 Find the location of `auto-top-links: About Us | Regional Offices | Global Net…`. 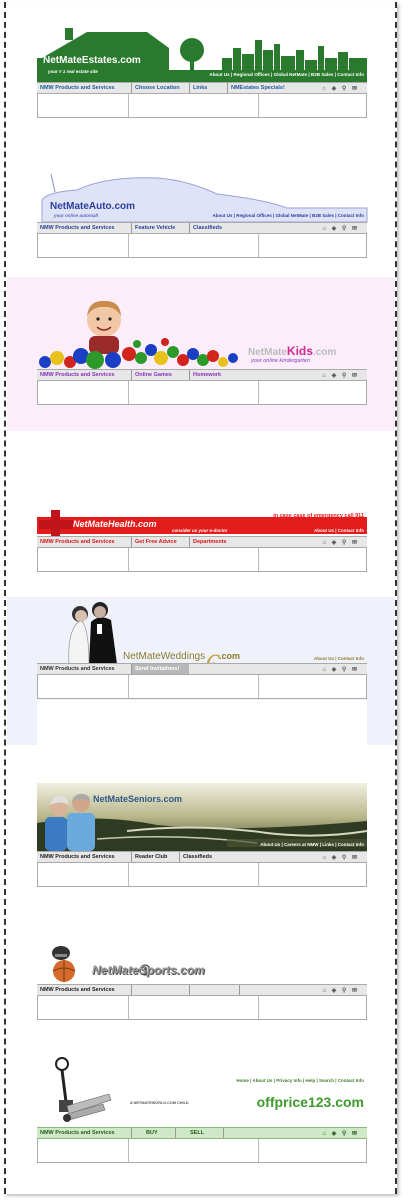

auto-top-links: About Us | Regional Offices | Global Net… is located at coordinates (288, 215).